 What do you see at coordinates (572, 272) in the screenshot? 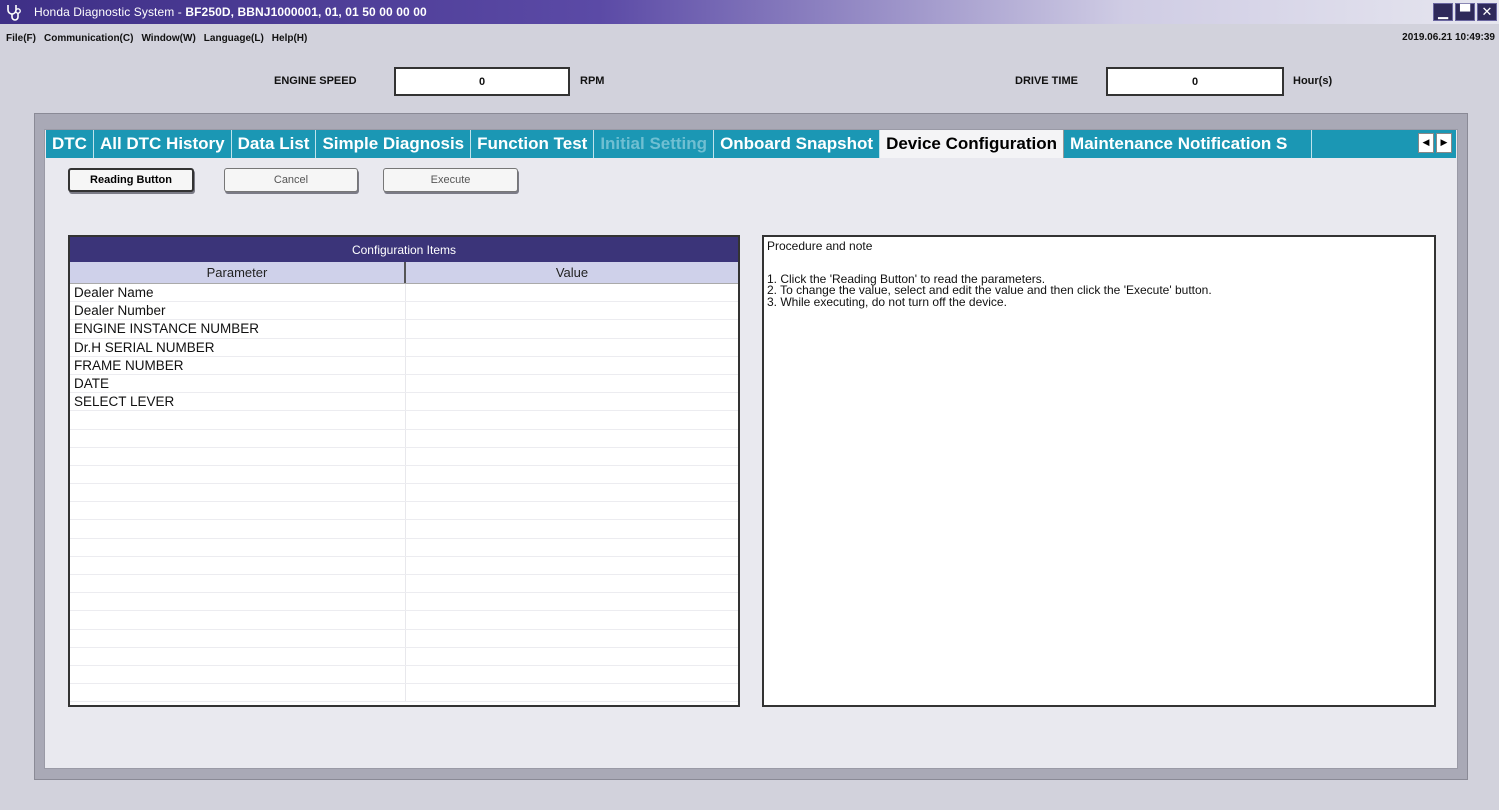
I see `column-header-value: Value` at bounding box center [572, 272].